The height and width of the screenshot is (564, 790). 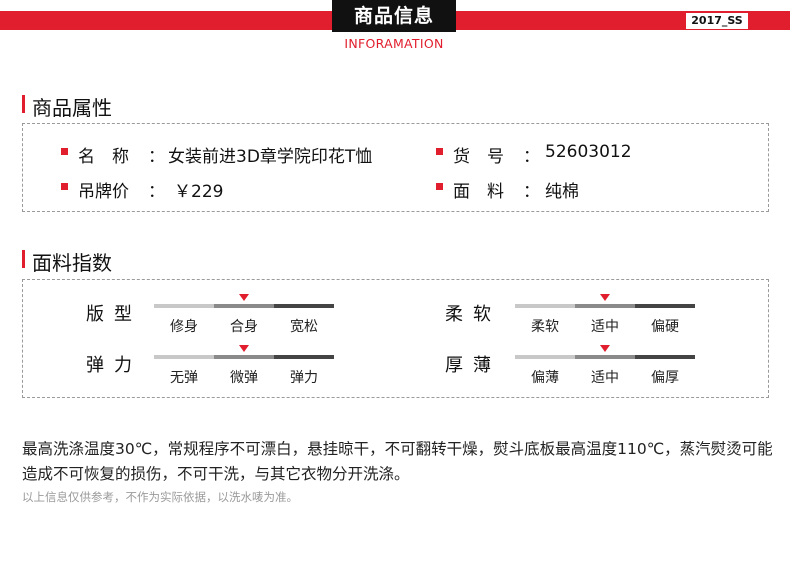 I want to click on section-title: 商品属性, so click(x=72, y=108).